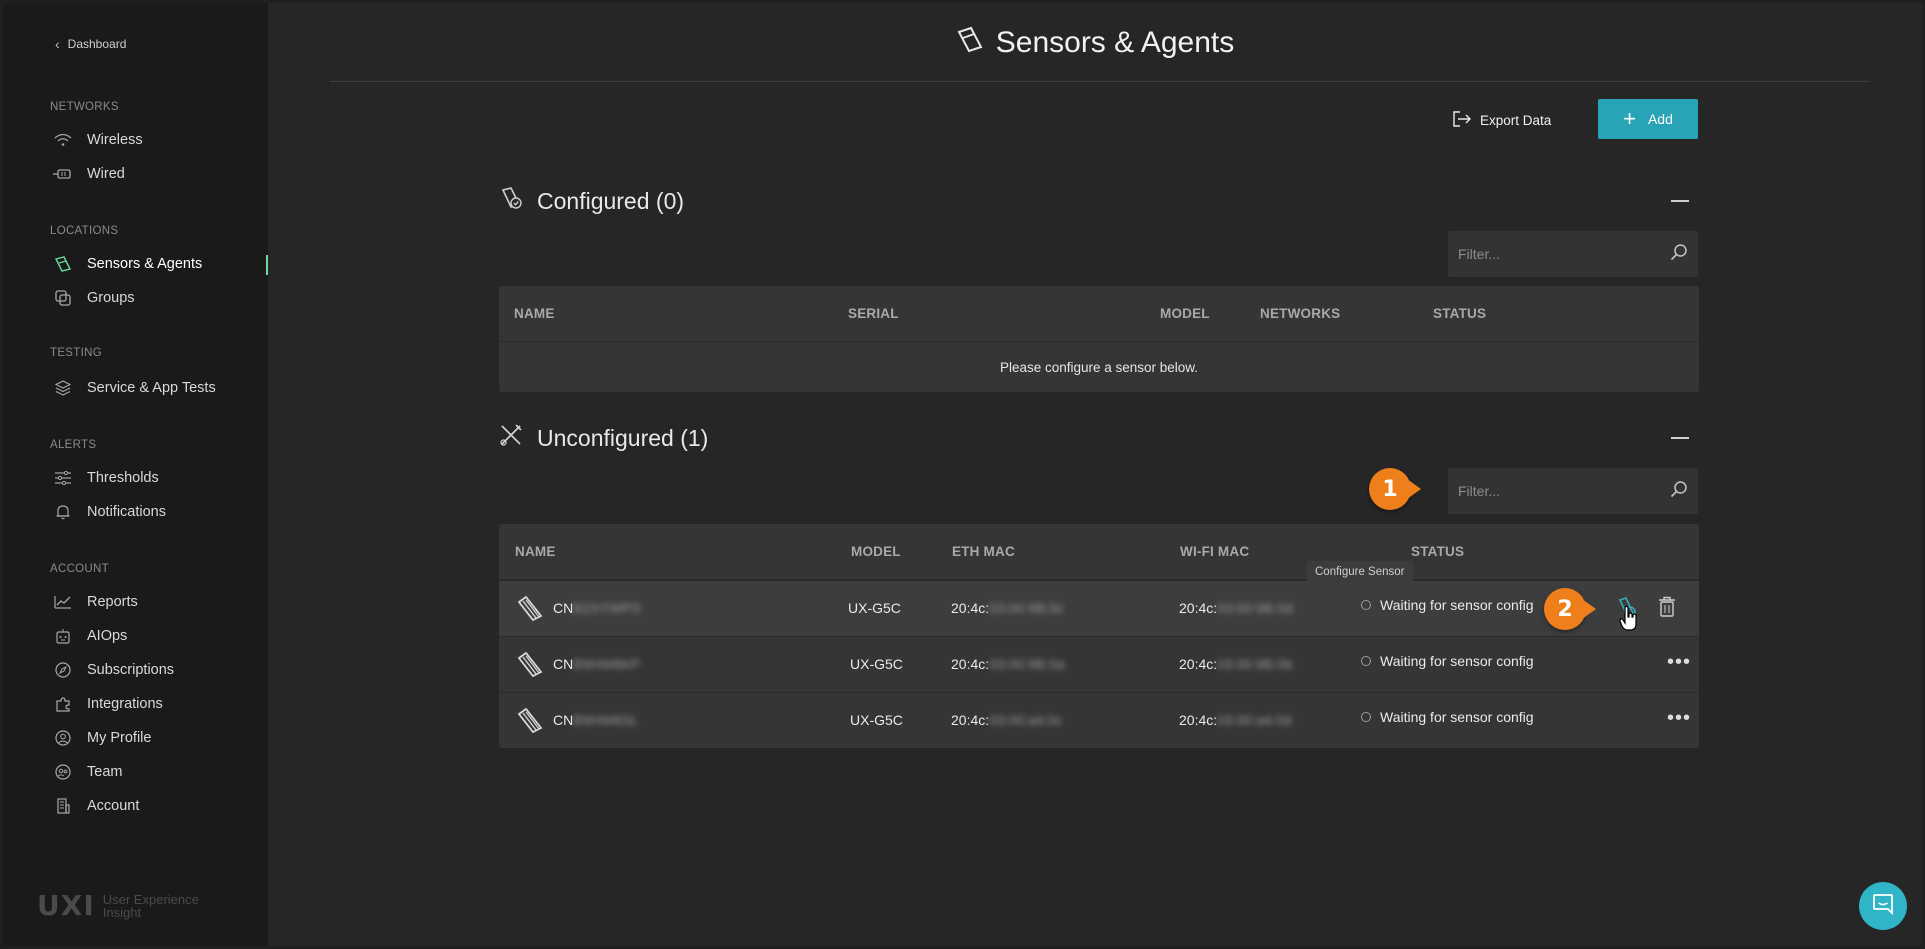  What do you see at coordinates (160, 806) in the screenshot?
I see `sidebar-item-account: Account` at bounding box center [160, 806].